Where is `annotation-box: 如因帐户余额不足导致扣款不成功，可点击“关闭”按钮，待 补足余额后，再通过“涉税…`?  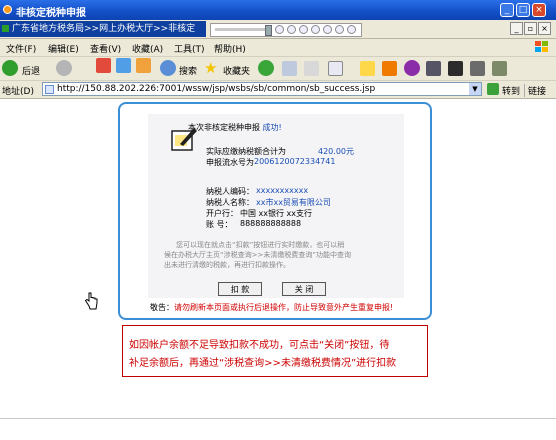
annotation-box: 如因帐户余额不足导致扣款不成功，可点击“关闭”按钮，待 补足余额后，再通过“涉税… is located at coordinates (275, 351).